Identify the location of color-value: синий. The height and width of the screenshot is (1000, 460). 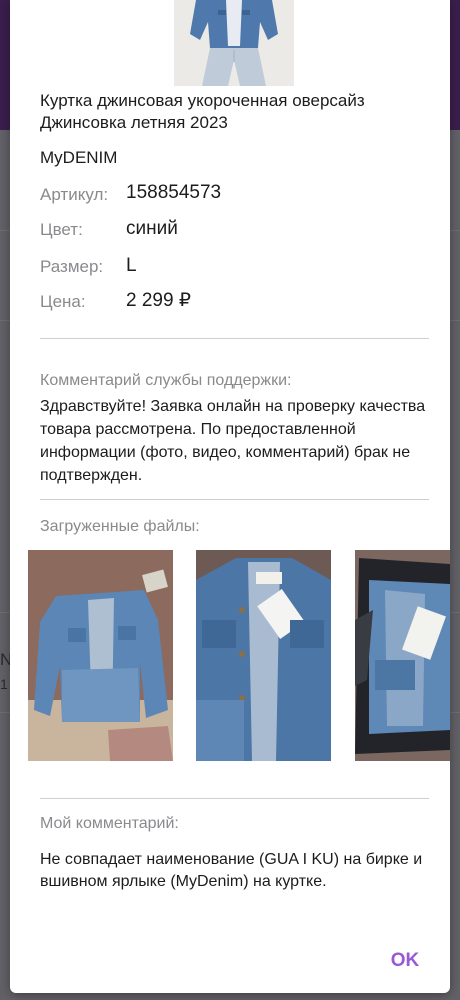
(152, 228).